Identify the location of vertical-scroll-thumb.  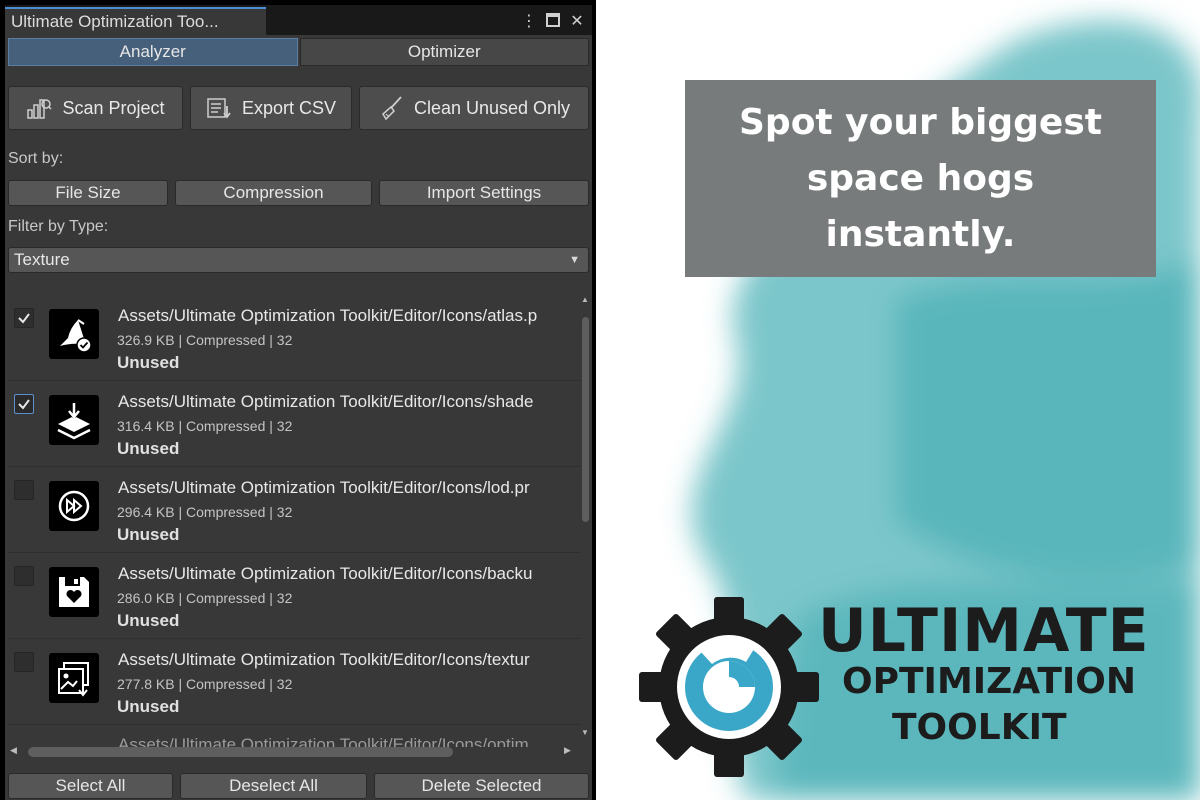
(585, 419).